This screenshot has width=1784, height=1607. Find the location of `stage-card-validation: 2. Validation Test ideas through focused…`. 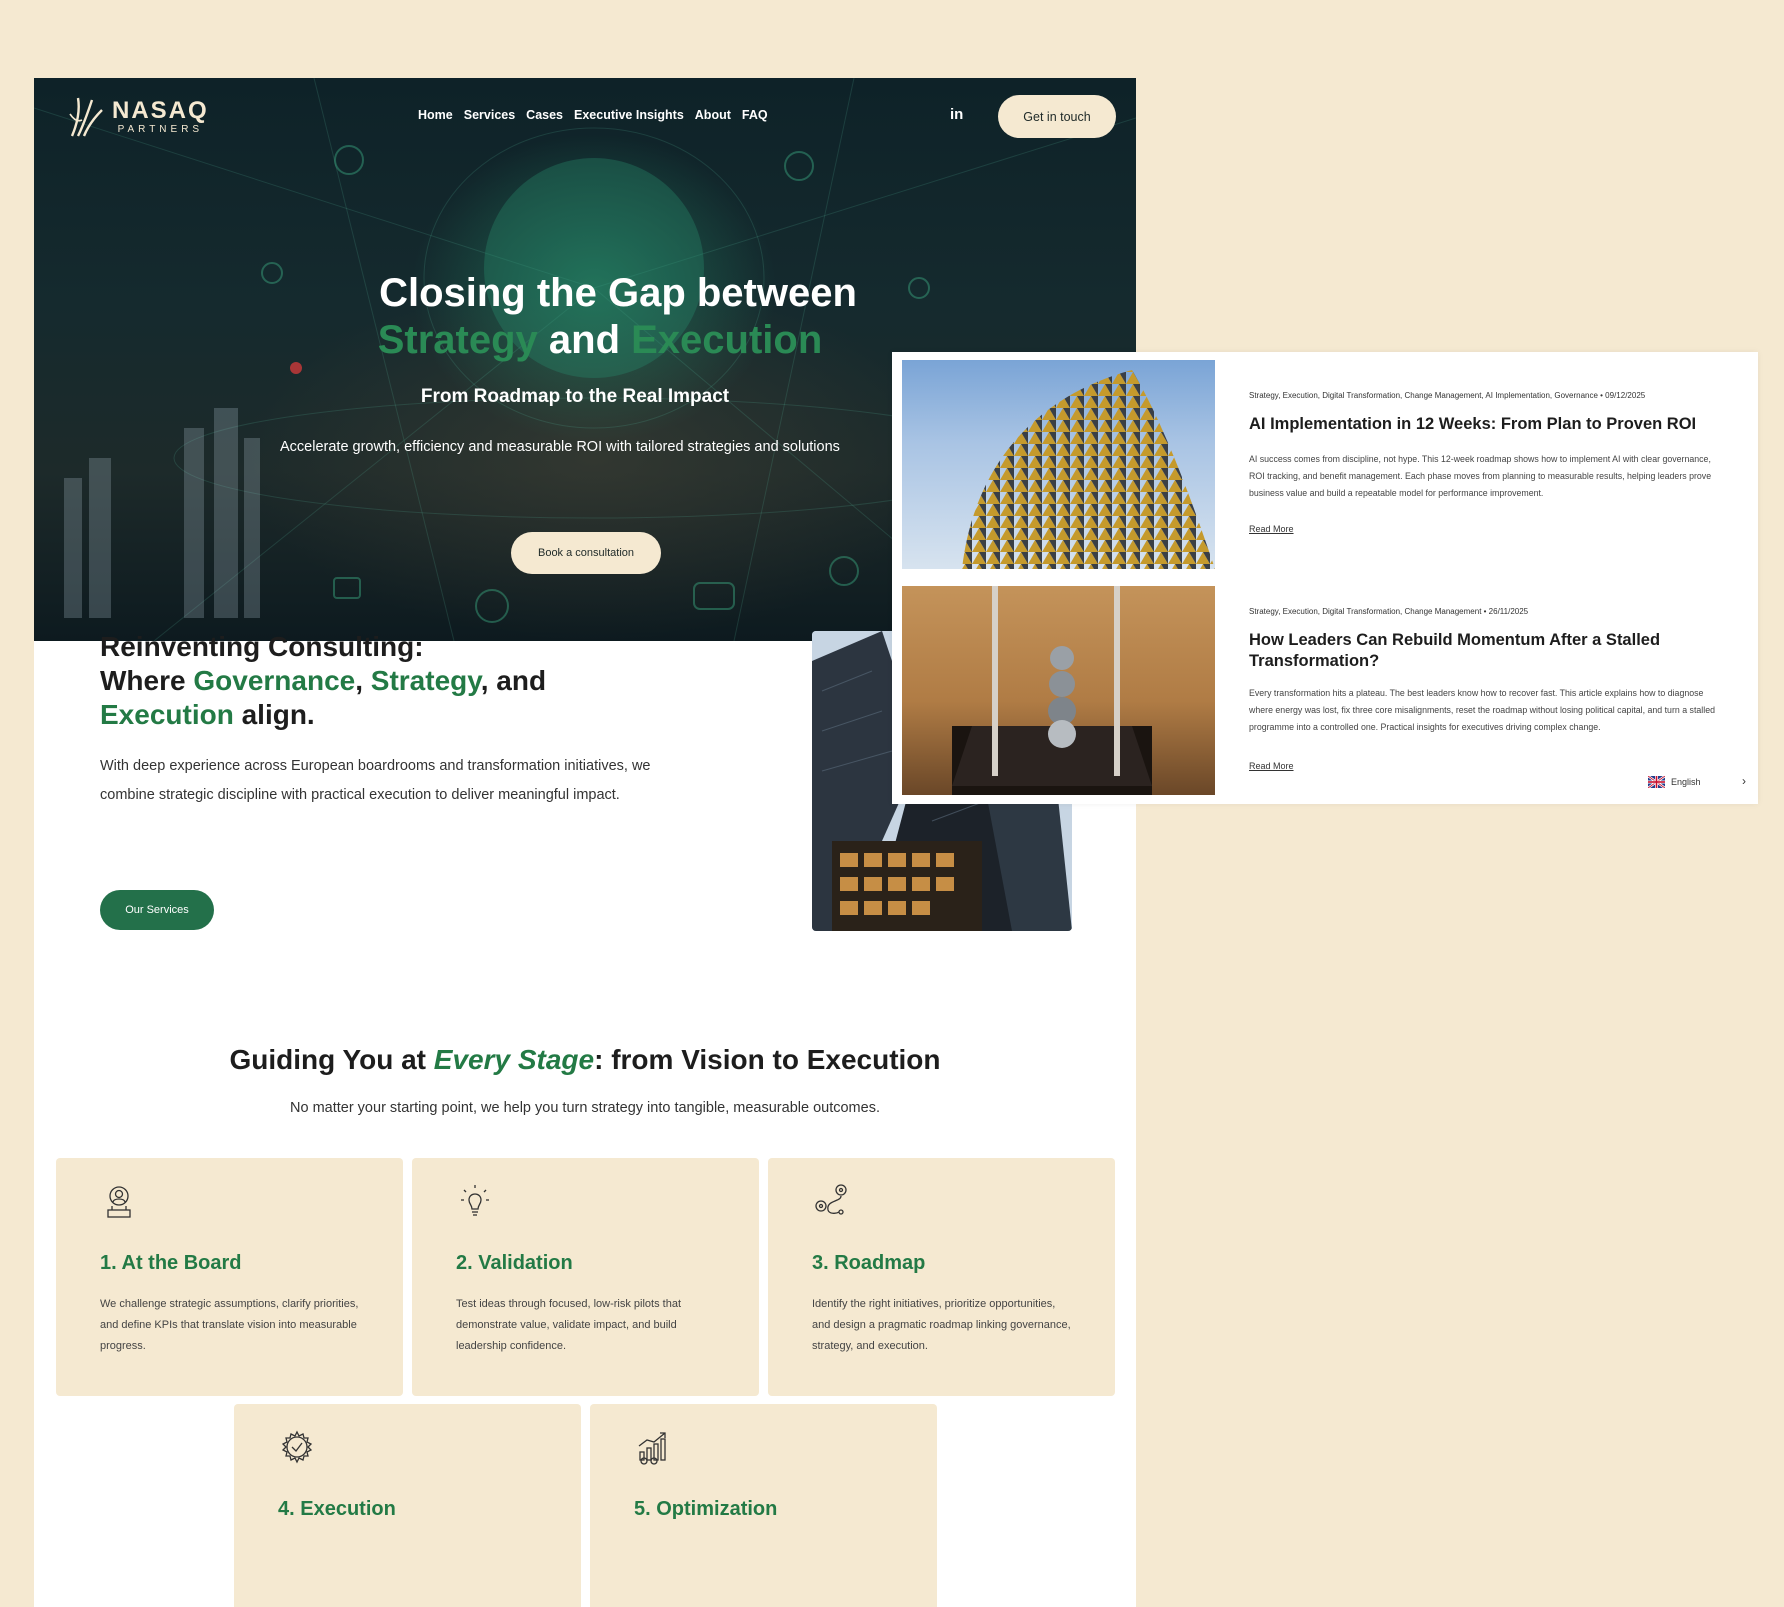

stage-card-validation: 2. Validation Test ideas through focused… is located at coordinates (585, 1277).